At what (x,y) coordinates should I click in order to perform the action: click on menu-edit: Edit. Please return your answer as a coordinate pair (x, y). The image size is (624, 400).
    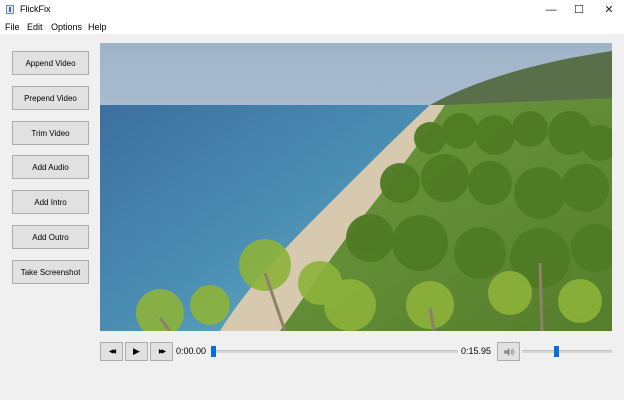
    Looking at the image, I should click on (35, 27).